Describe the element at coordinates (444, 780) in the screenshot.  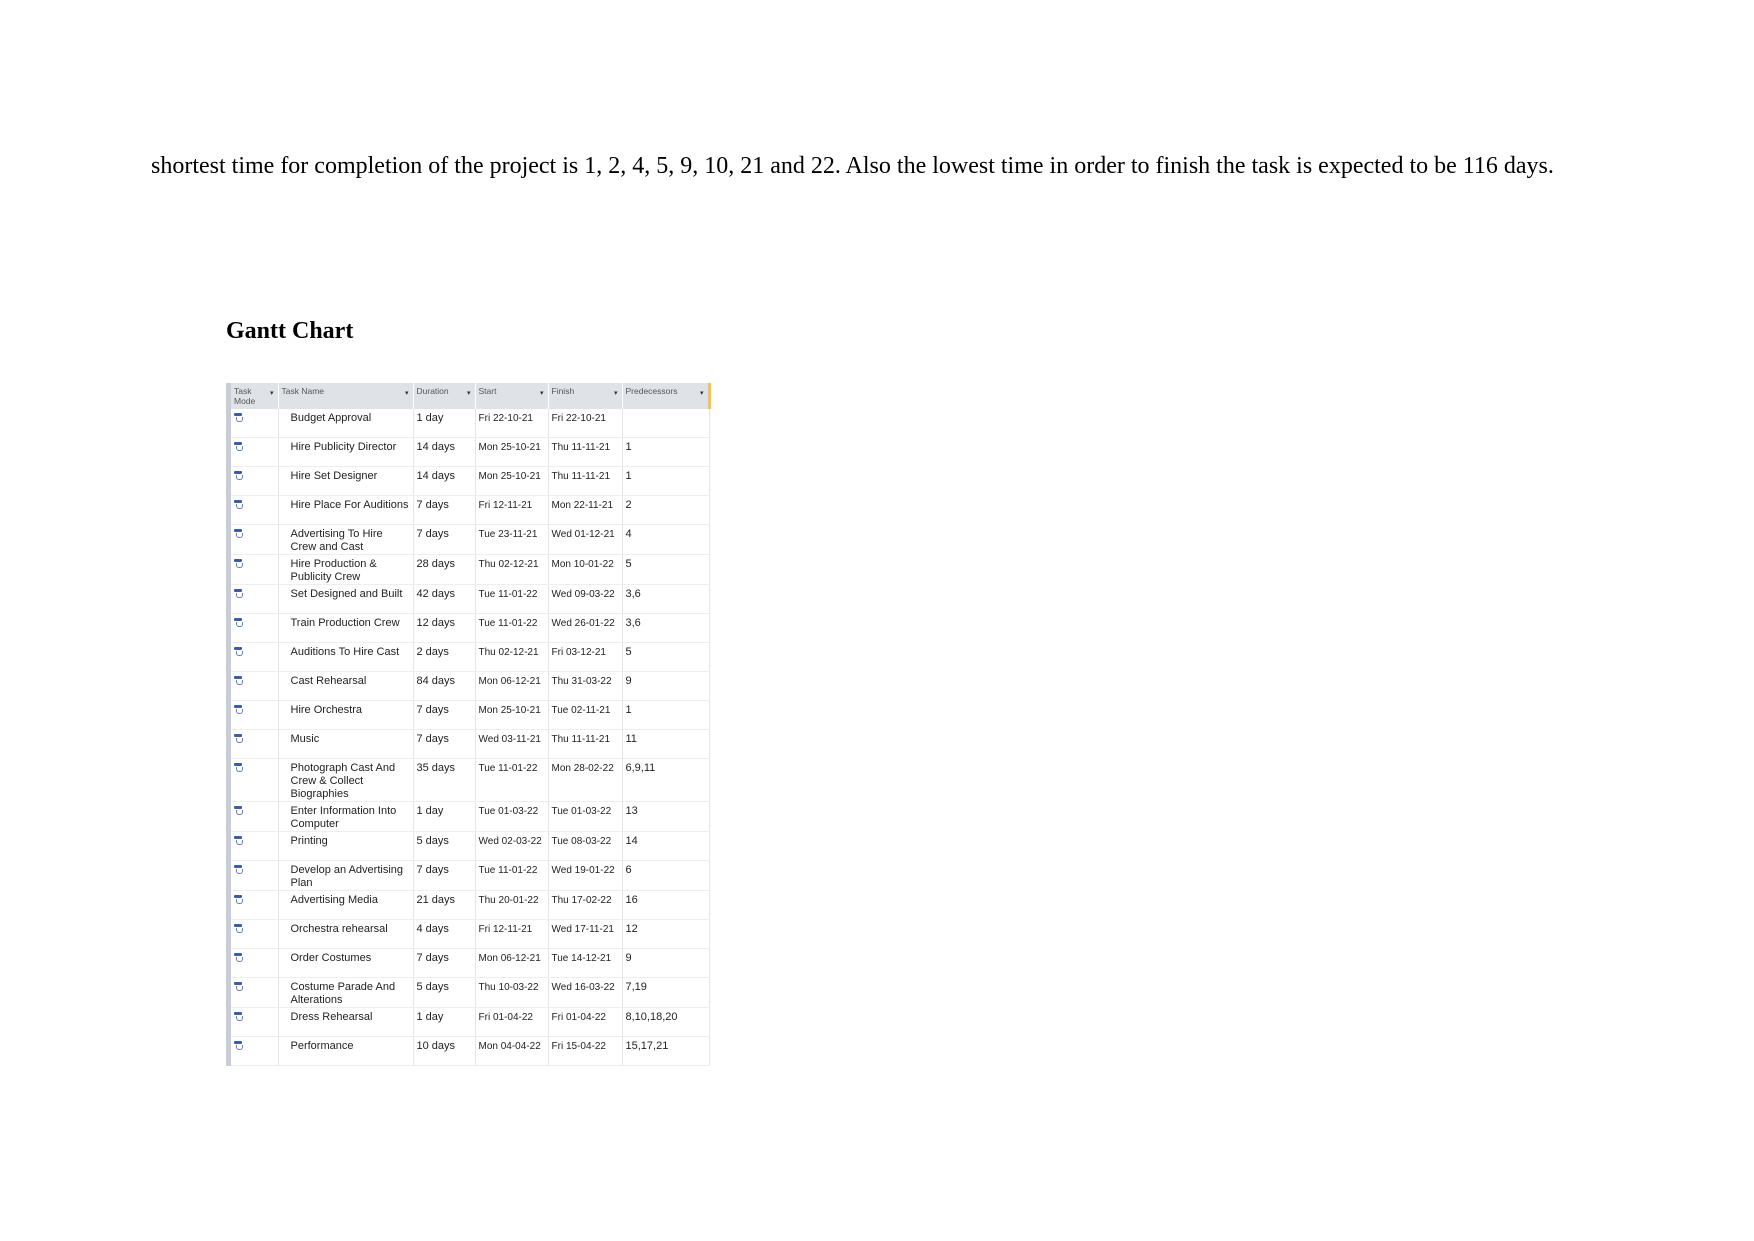
I see `duration-cell: 35 days` at that location.